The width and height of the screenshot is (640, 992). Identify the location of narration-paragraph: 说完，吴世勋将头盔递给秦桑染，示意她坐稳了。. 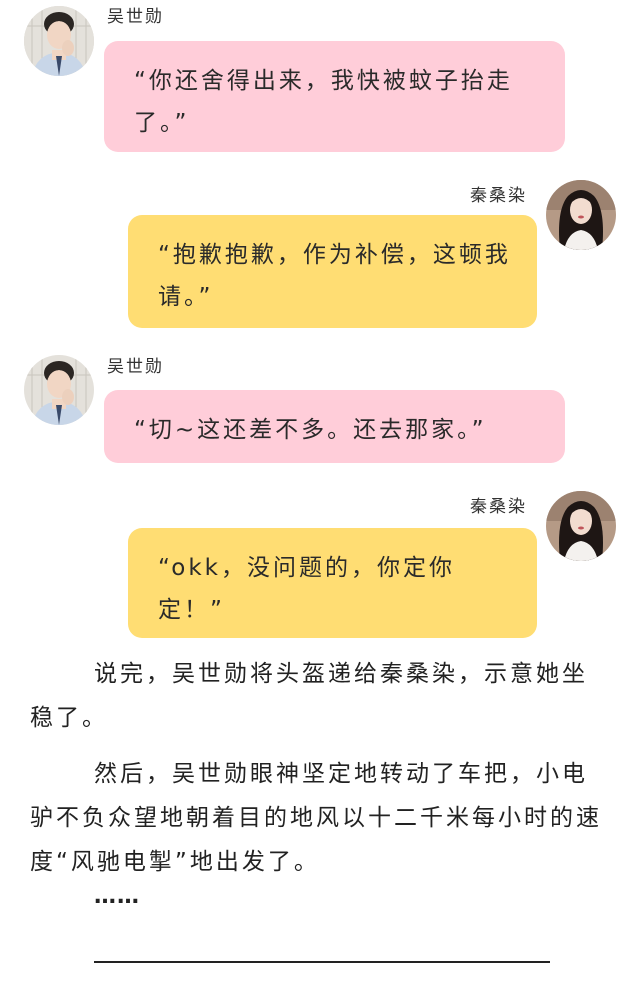
(309, 696).